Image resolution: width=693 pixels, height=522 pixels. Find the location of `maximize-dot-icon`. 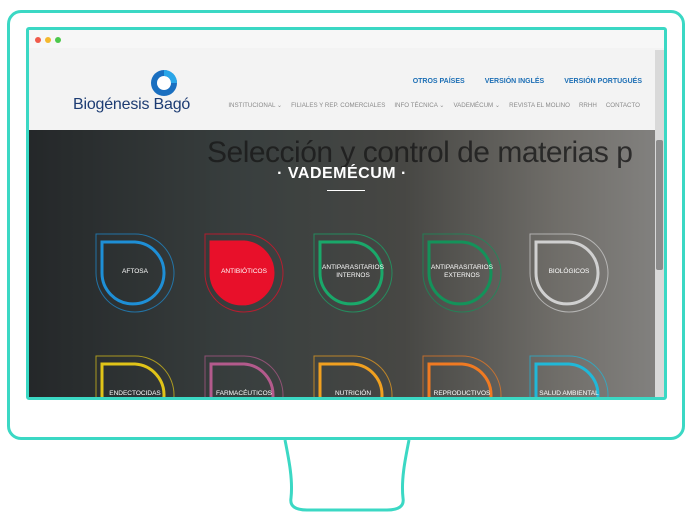

maximize-dot-icon is located at coordinates (58, 40).